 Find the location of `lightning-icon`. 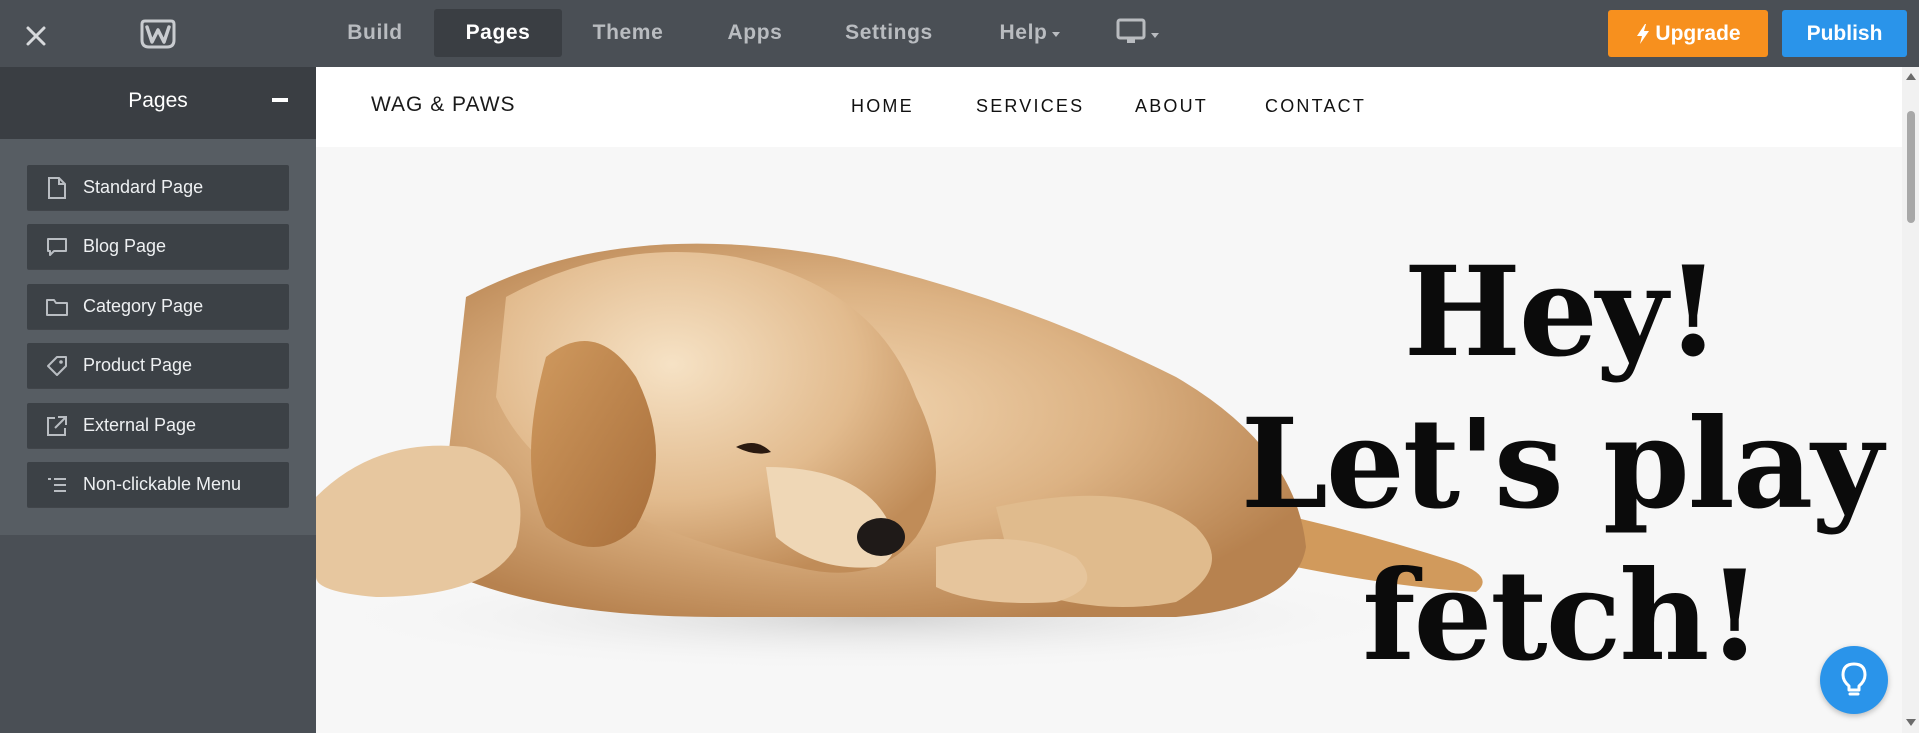

lightning-icon is located at coordinates (1643, 34).